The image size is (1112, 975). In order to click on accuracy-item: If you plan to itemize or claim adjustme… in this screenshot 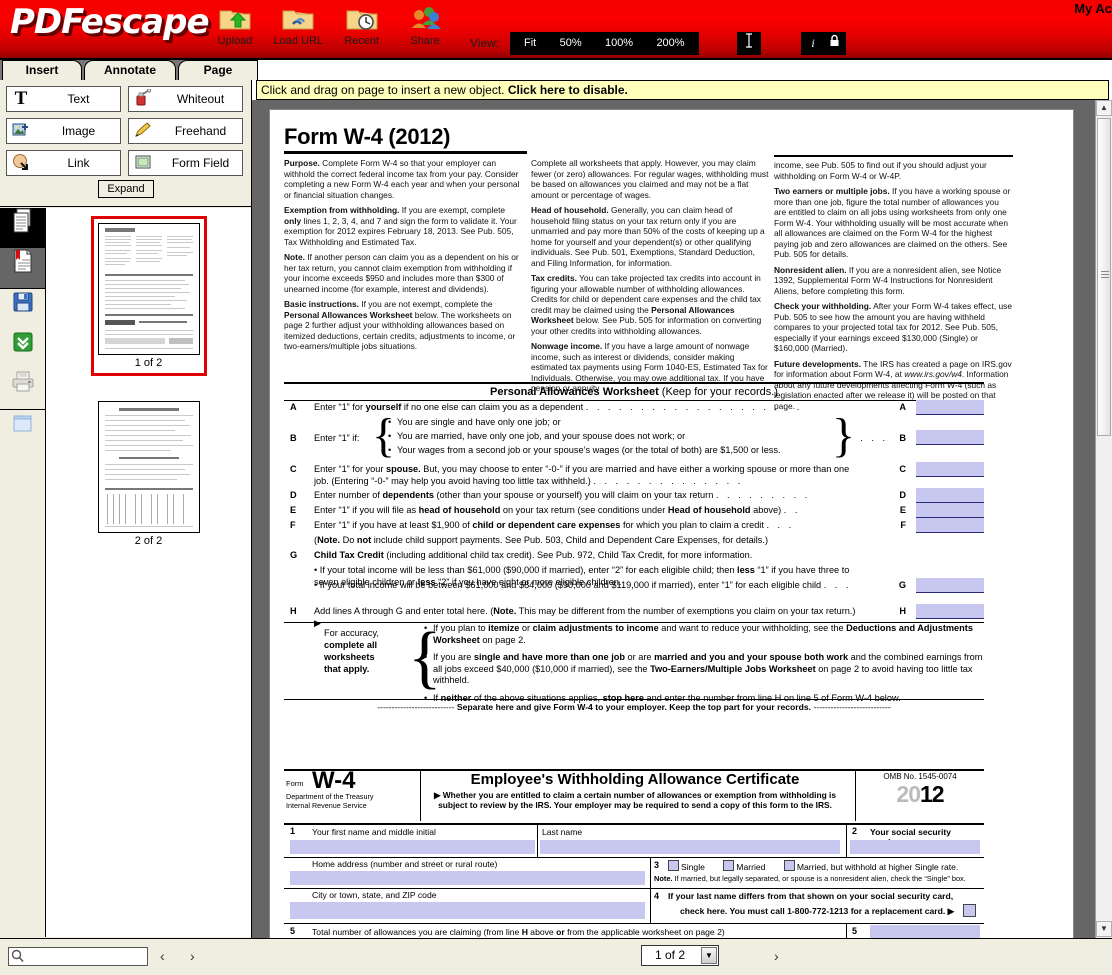, I will do `click(704, 634)`.